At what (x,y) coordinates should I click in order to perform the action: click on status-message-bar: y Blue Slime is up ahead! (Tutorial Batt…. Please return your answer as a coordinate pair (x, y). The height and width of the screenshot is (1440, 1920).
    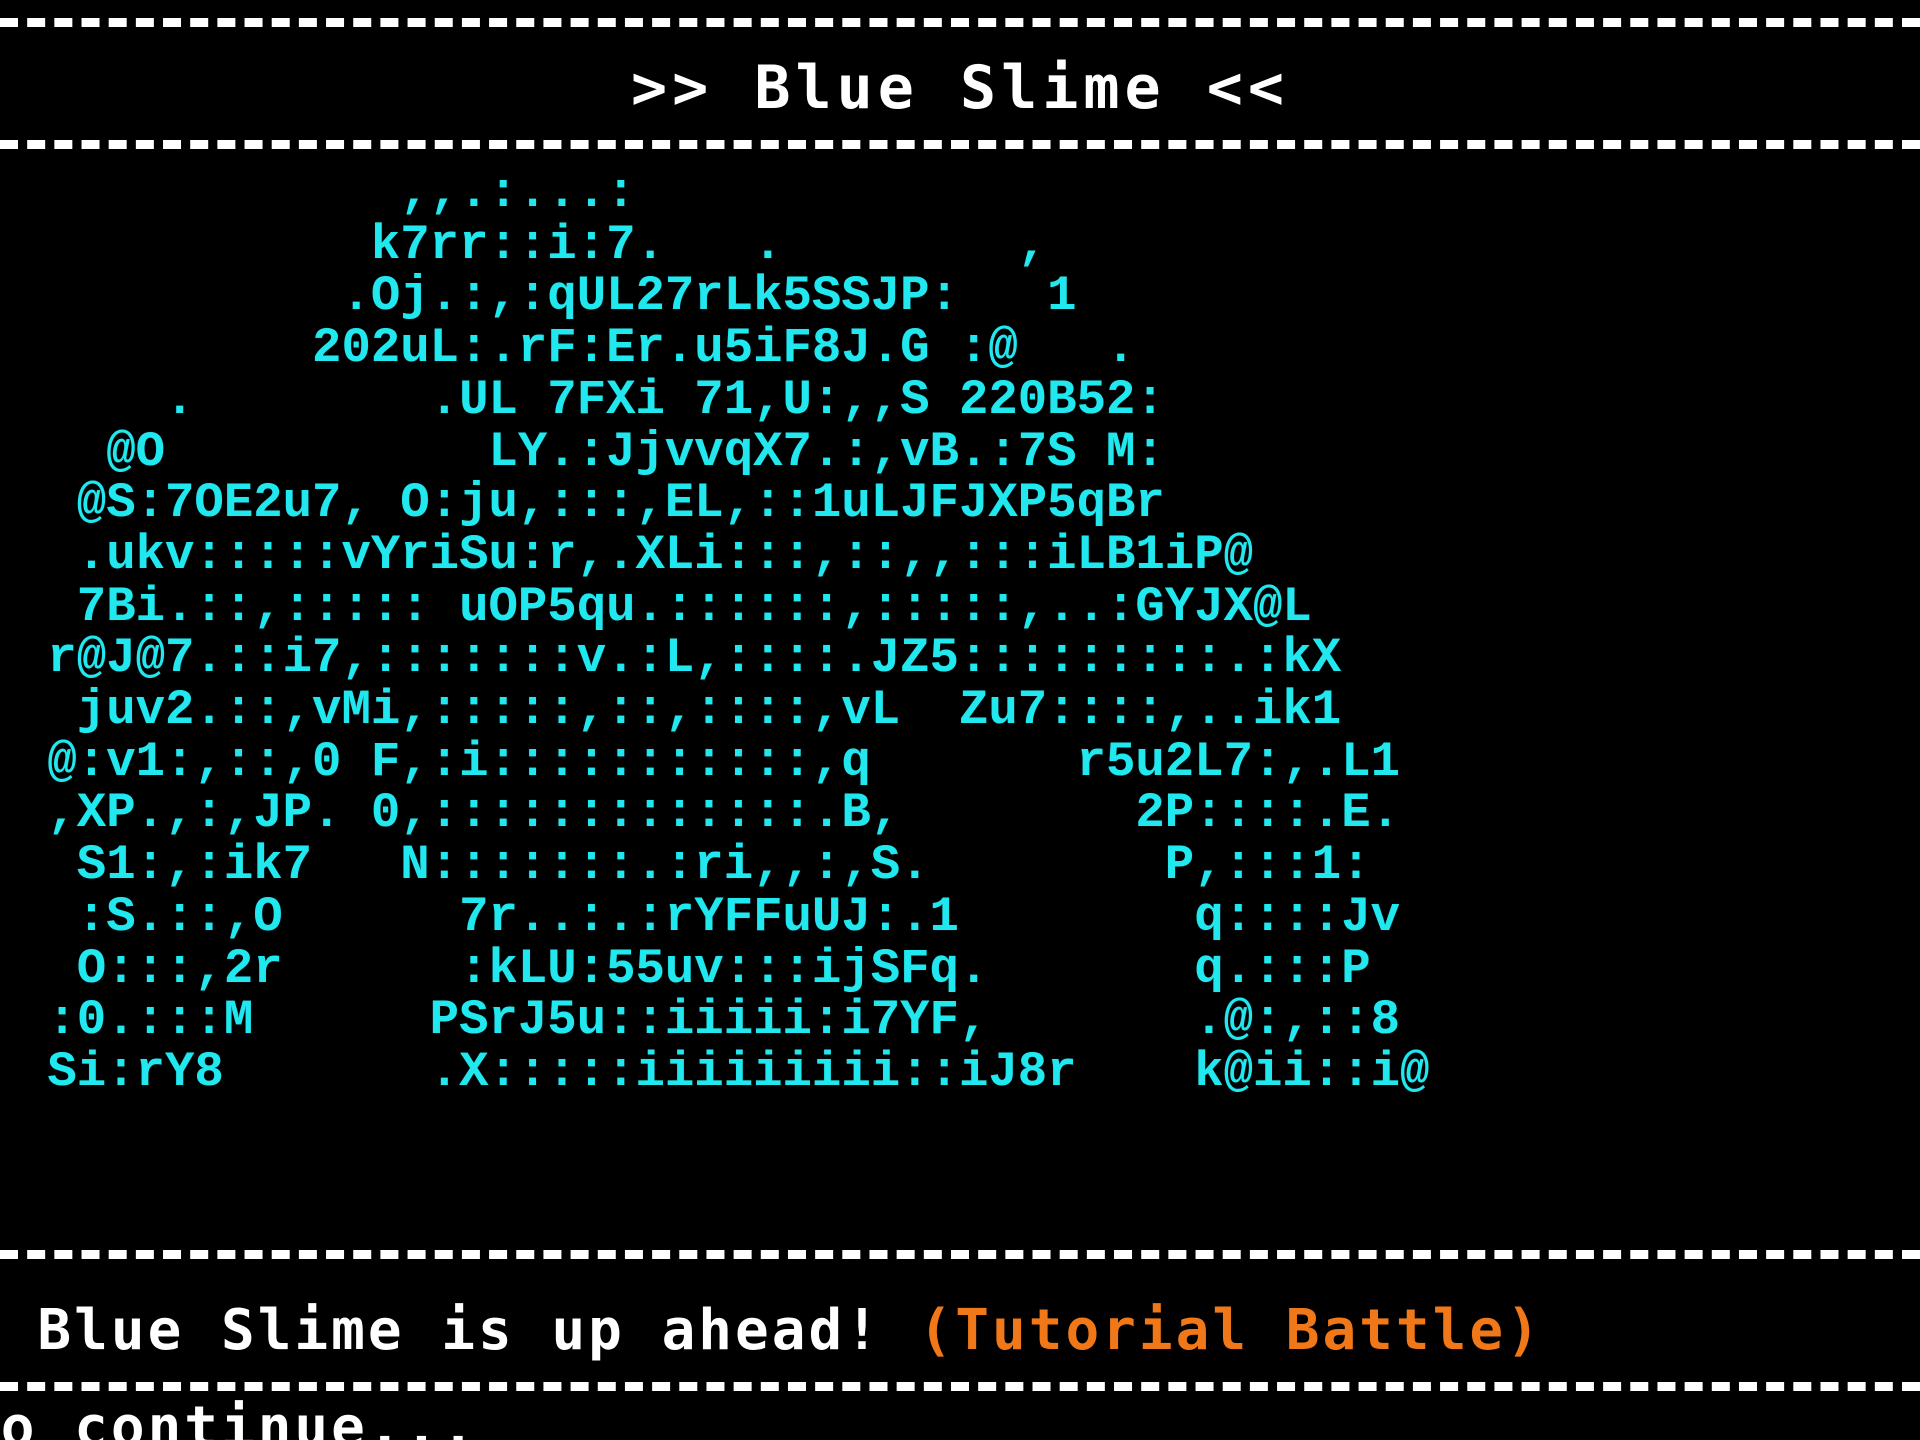
    Looking at the image, I should click on (960, 1331).